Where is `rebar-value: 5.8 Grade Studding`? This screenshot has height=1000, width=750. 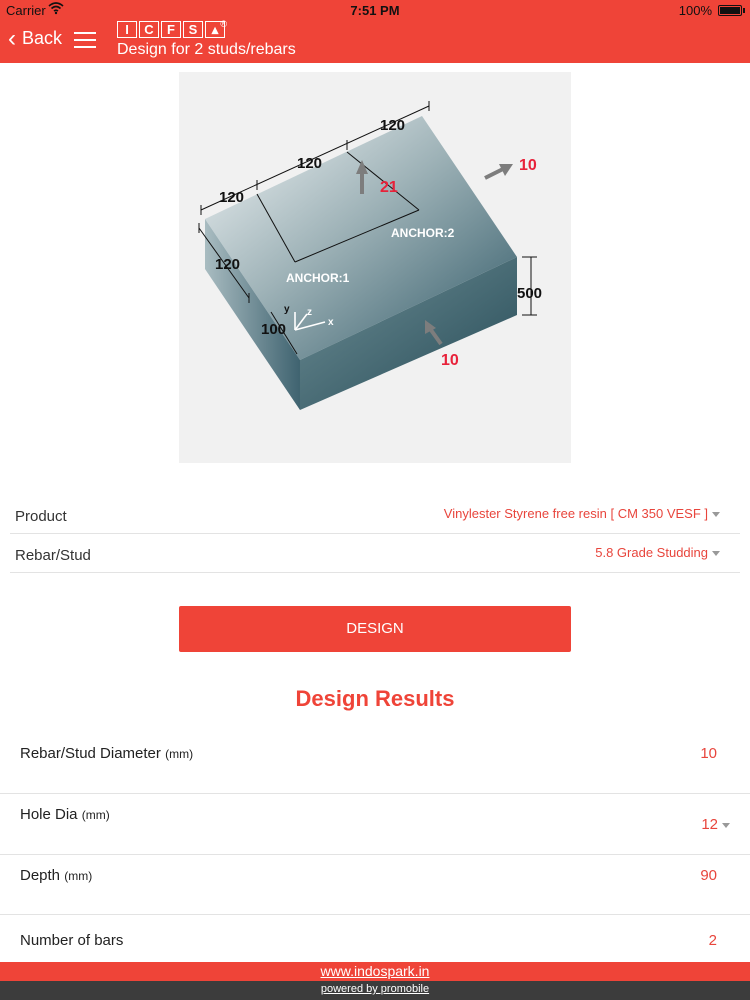
rebar-value: 5.8 Grade Studding is located at coordinates (651, 552).